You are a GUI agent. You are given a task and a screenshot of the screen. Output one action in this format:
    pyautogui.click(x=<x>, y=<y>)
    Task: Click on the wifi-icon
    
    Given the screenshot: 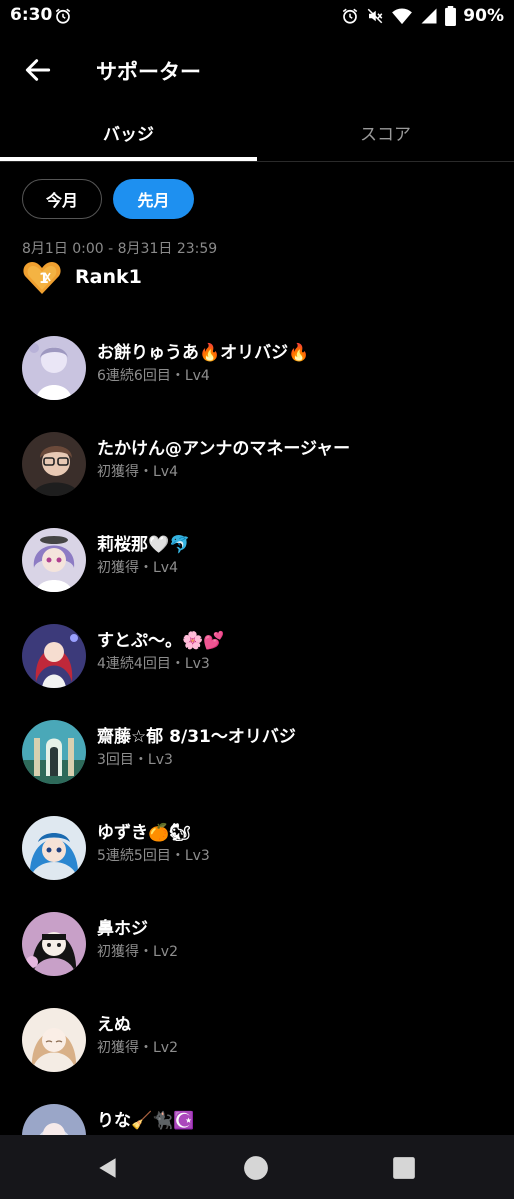 What is the action you would take?
    pyautogui.click(x=402, y=16)
    